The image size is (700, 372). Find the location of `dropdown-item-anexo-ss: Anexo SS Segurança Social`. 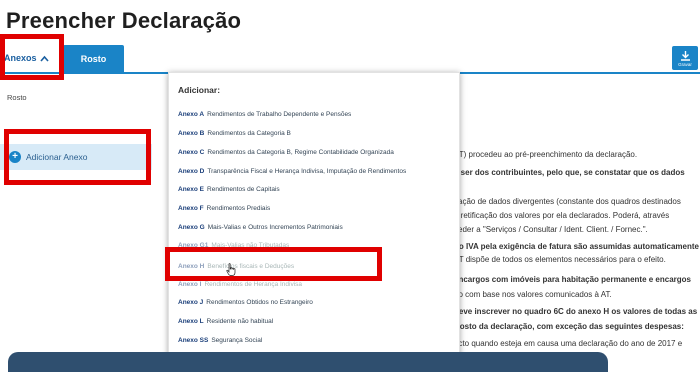

dropdown-item-anexo-ss: Anexo SS Segurança Social is located at coordinates (220, 340).